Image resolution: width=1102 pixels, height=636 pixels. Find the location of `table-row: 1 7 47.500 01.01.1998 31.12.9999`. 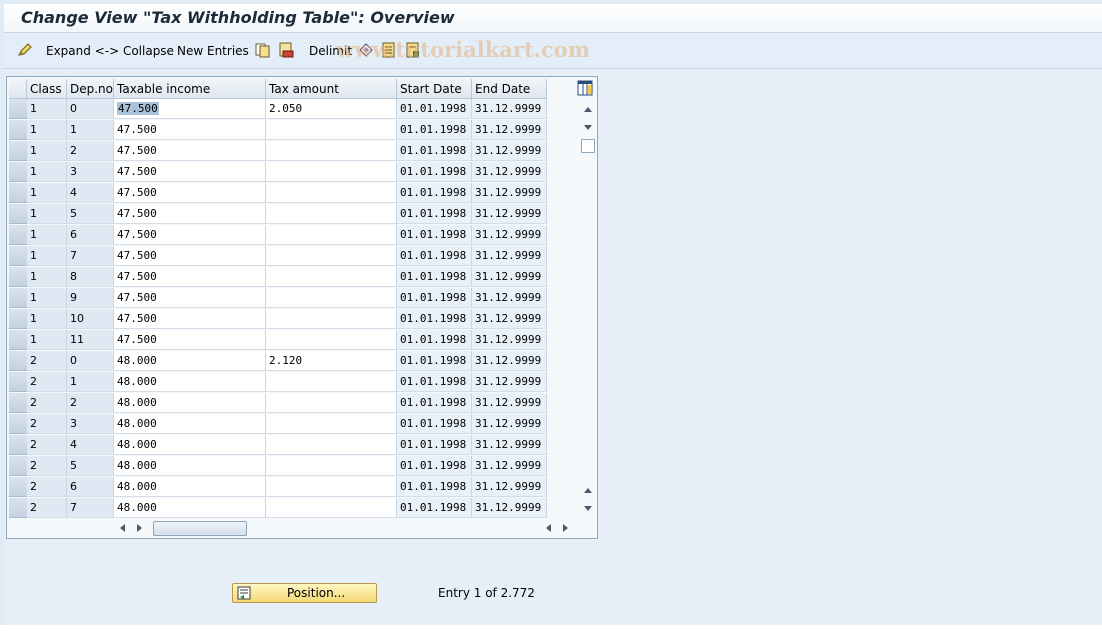

table-row: 1 7 47.500 01.01.1998 31.12.9999 is located at coordinates (280, 256).